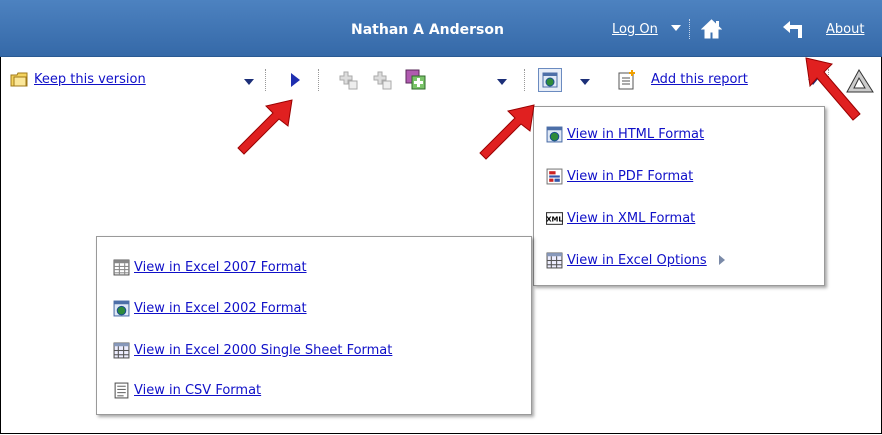  Describe the element at coordinates (699, 79) in the screenshot. I see `add-report-link: Add this report` at that location.